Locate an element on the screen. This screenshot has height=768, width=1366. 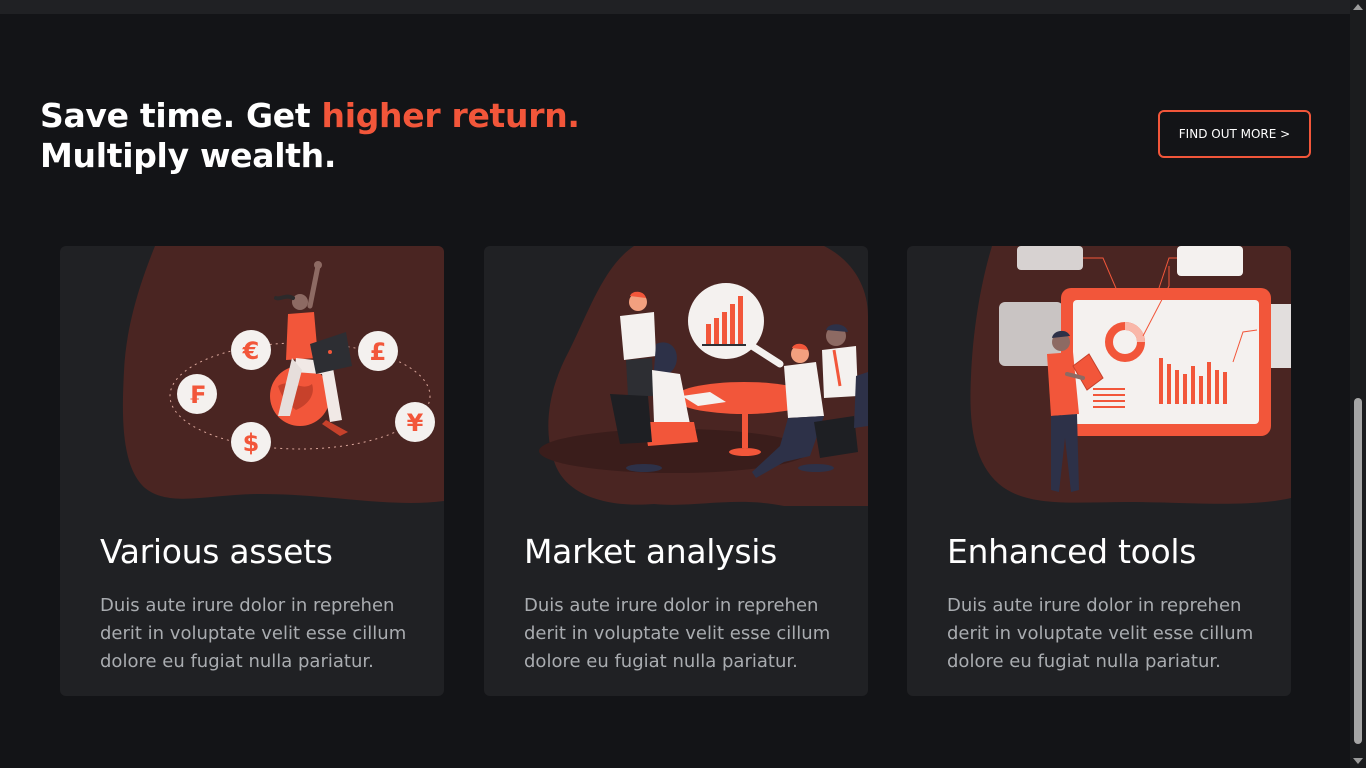
euro-icon: € is located at coordinates (251, 350).